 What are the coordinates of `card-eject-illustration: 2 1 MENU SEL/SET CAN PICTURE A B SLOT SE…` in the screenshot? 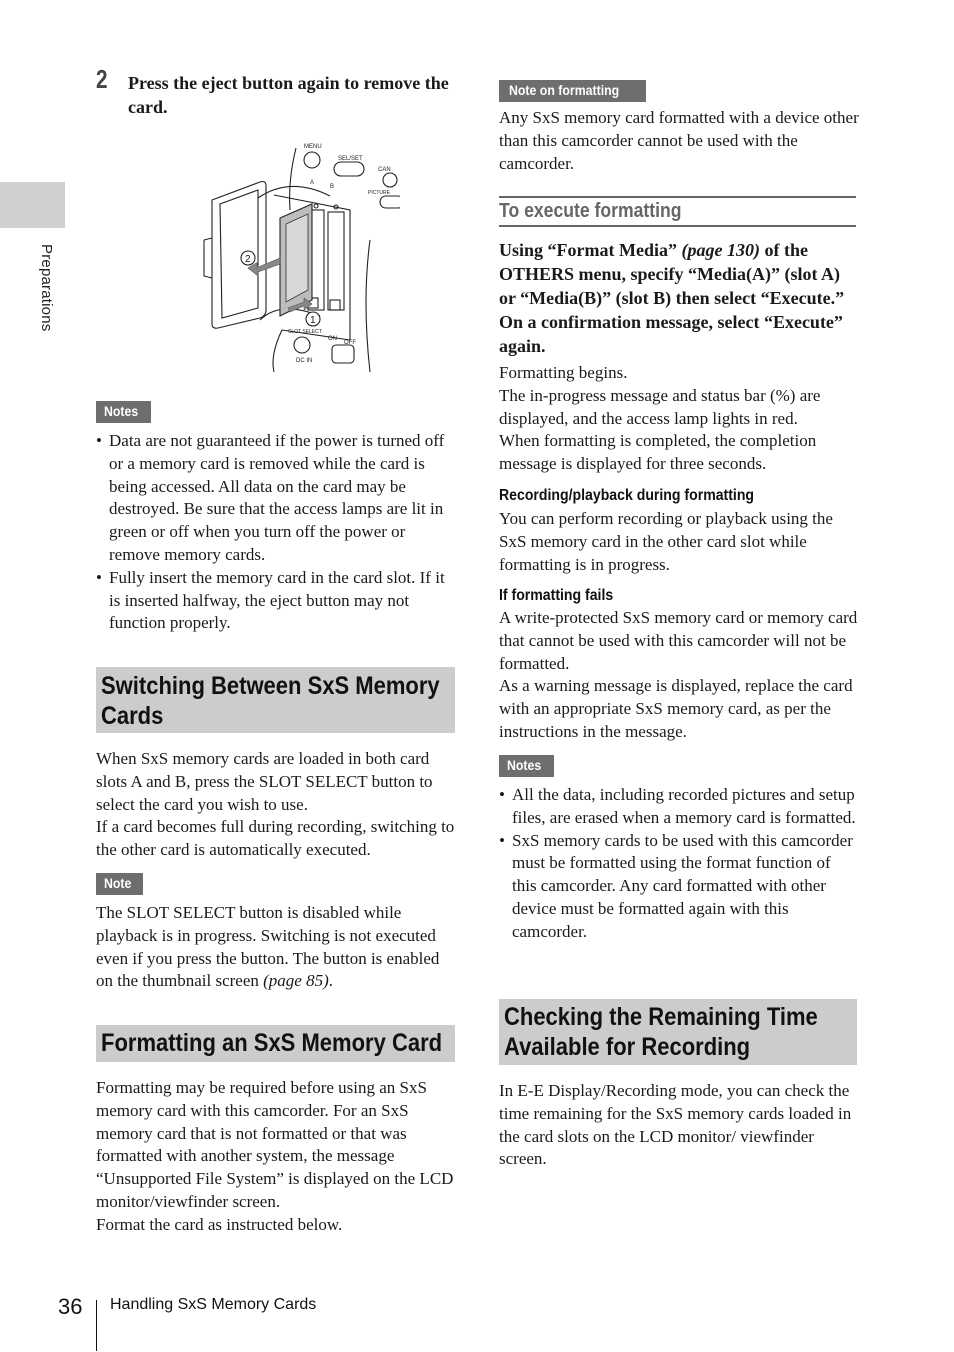 It's located at (301, 258).